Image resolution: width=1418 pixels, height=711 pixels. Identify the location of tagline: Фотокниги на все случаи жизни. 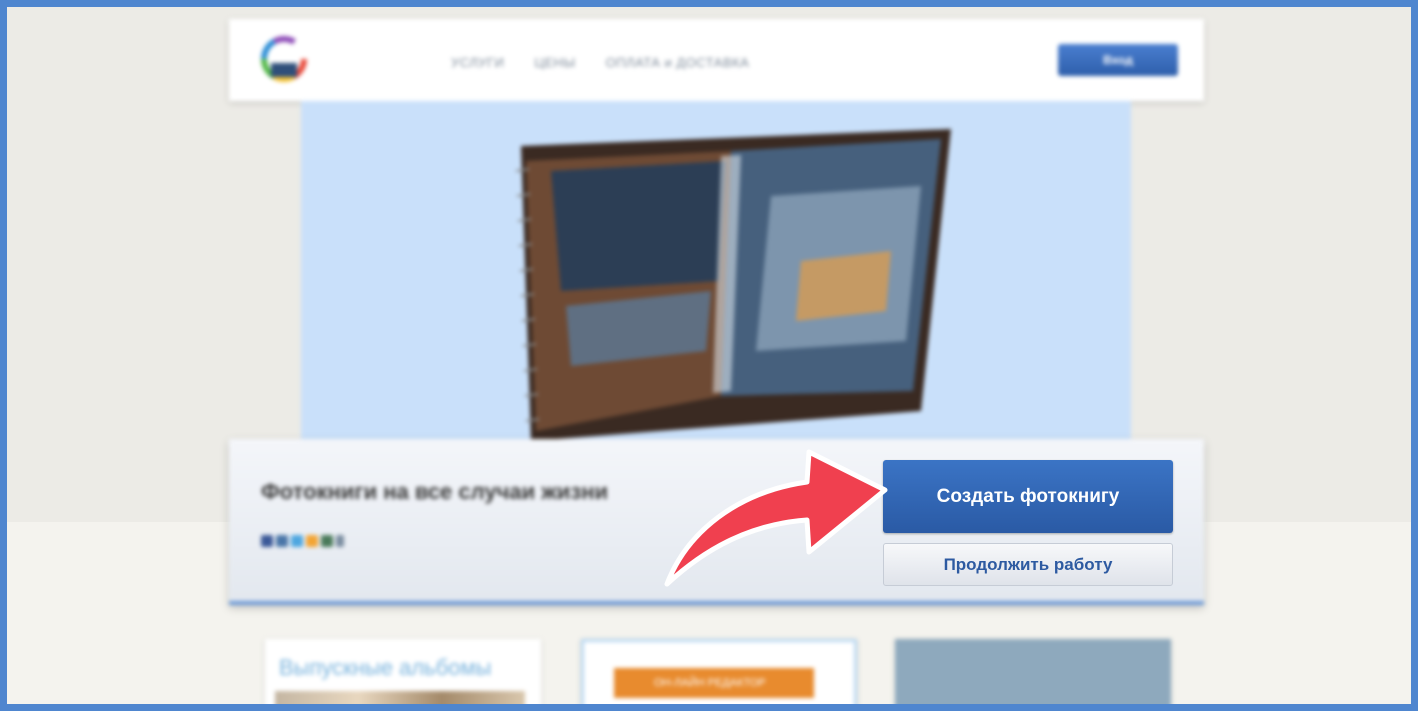
(435, 491).